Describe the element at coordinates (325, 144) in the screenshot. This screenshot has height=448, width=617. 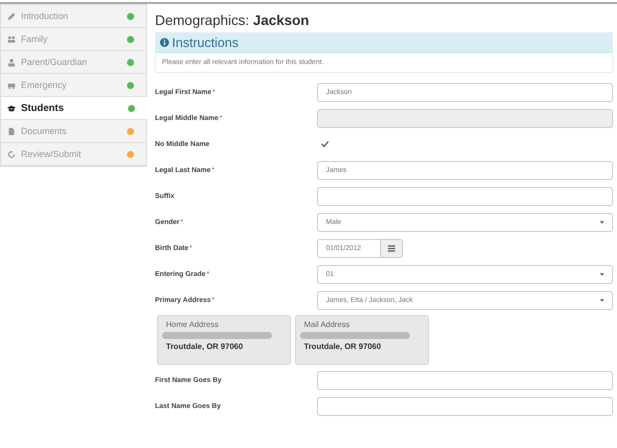
I see `checkbox` at that location.